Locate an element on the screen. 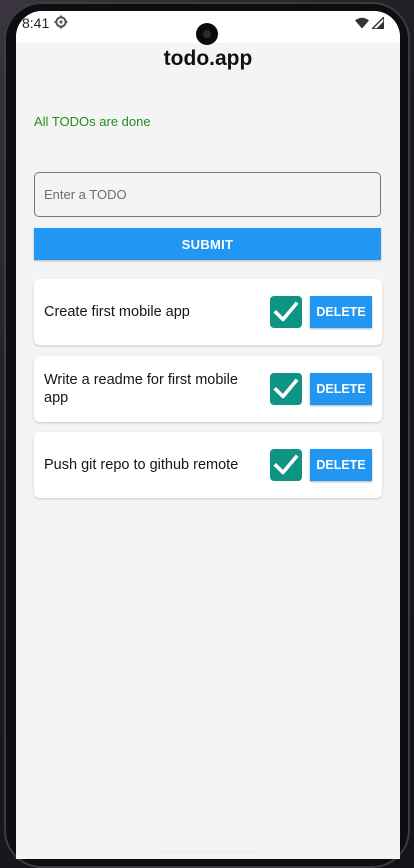  status-message: All TODOs are done is located at coordinates (92, 121).